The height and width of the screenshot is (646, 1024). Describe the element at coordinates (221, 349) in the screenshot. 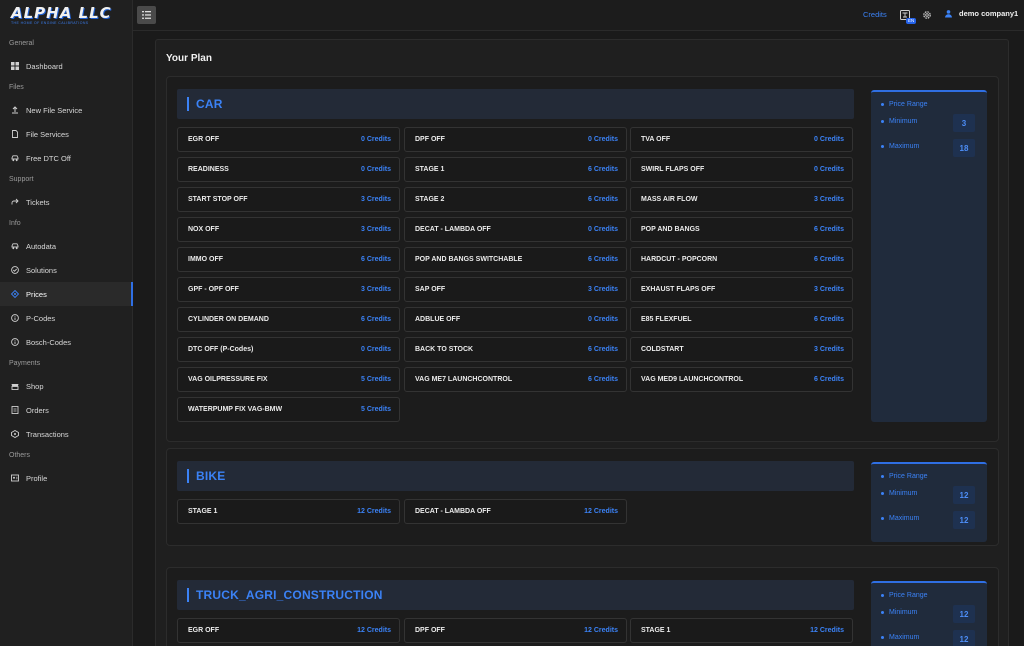

I see `service-name: DTC OFF (P-Codes)` at that location.